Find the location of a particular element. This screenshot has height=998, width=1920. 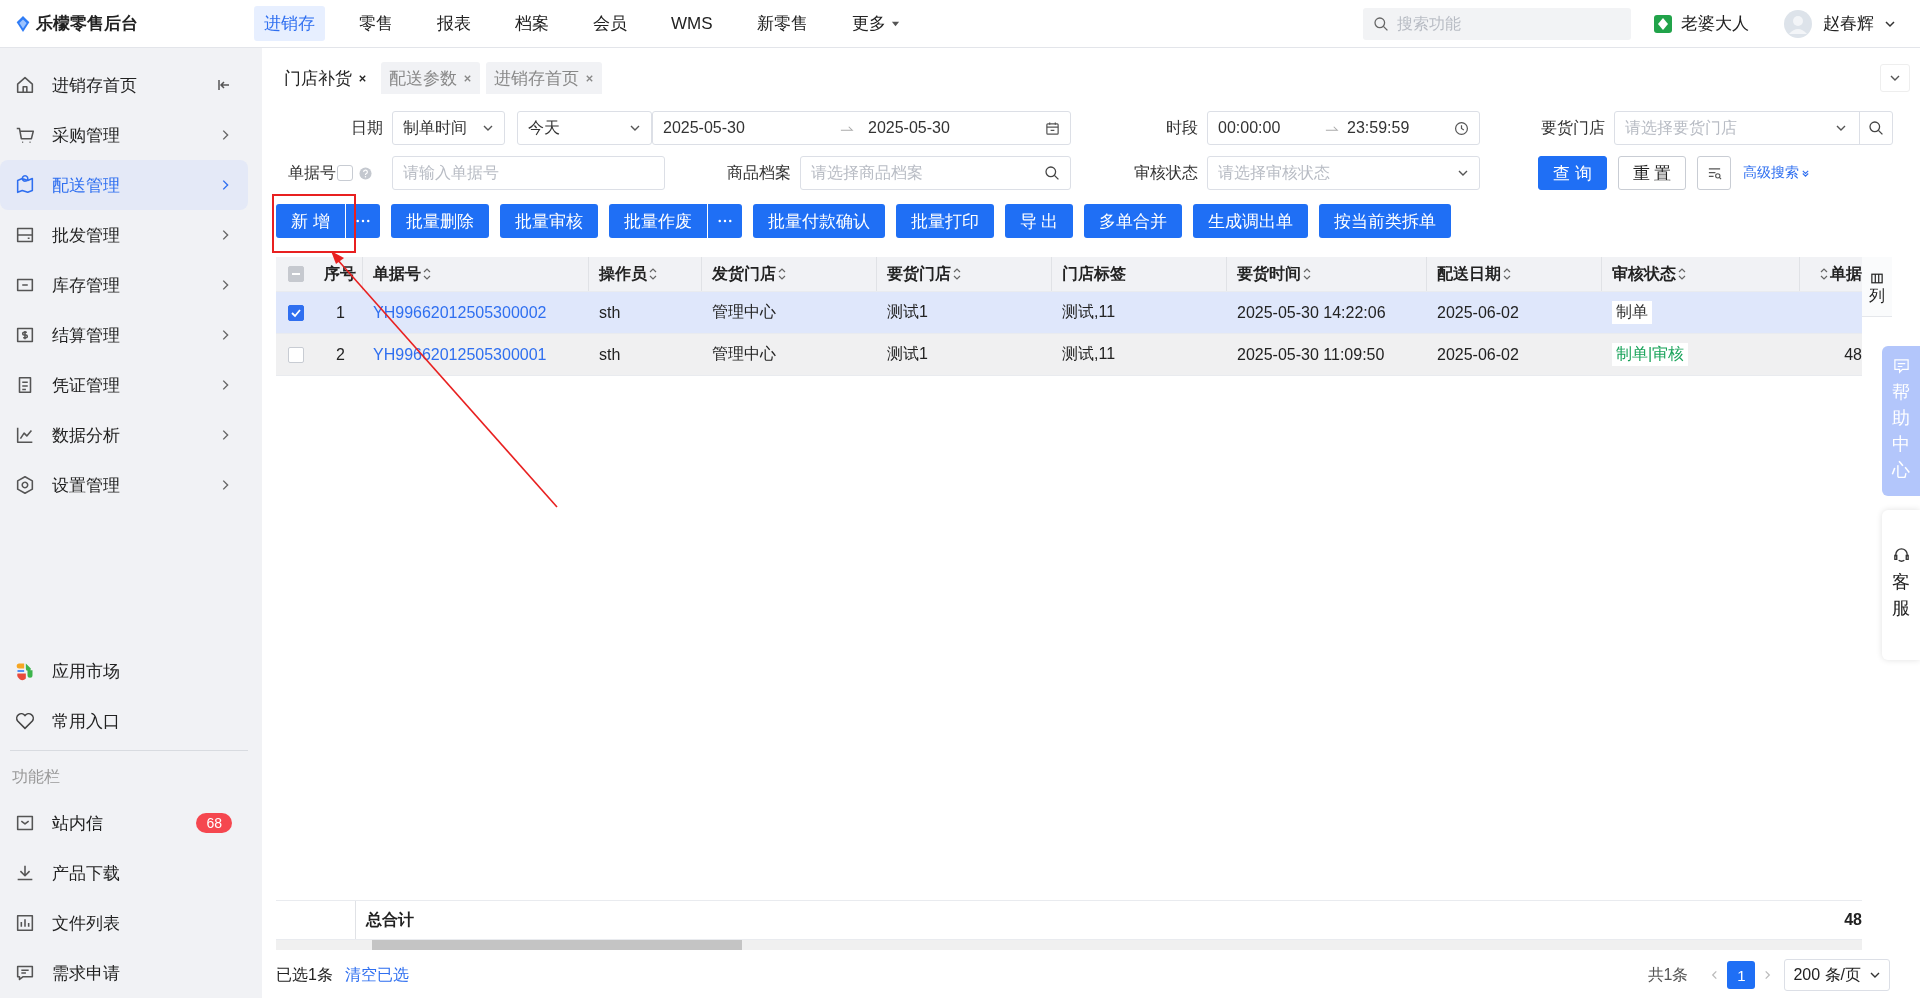

sidebar-item: 应用市场 is located at coordinates (124, 671).